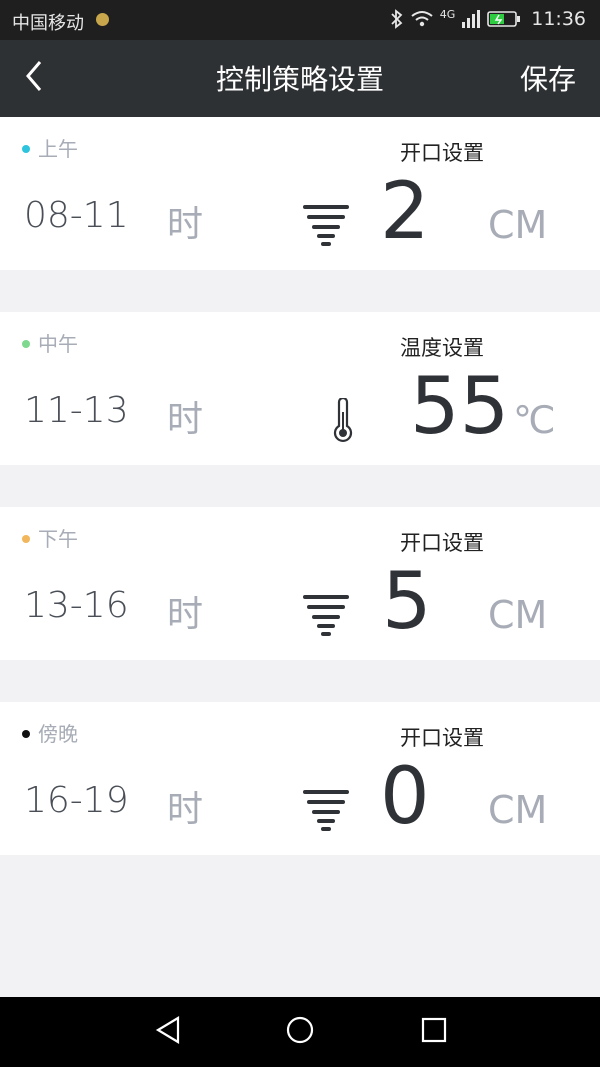 Image resolution: width=600 pixels, height=1067 pixels. What do you see at coordinates (76, 605) in the screenshot?
I see `time-range: 13-16` at bounding box center [76, 605].